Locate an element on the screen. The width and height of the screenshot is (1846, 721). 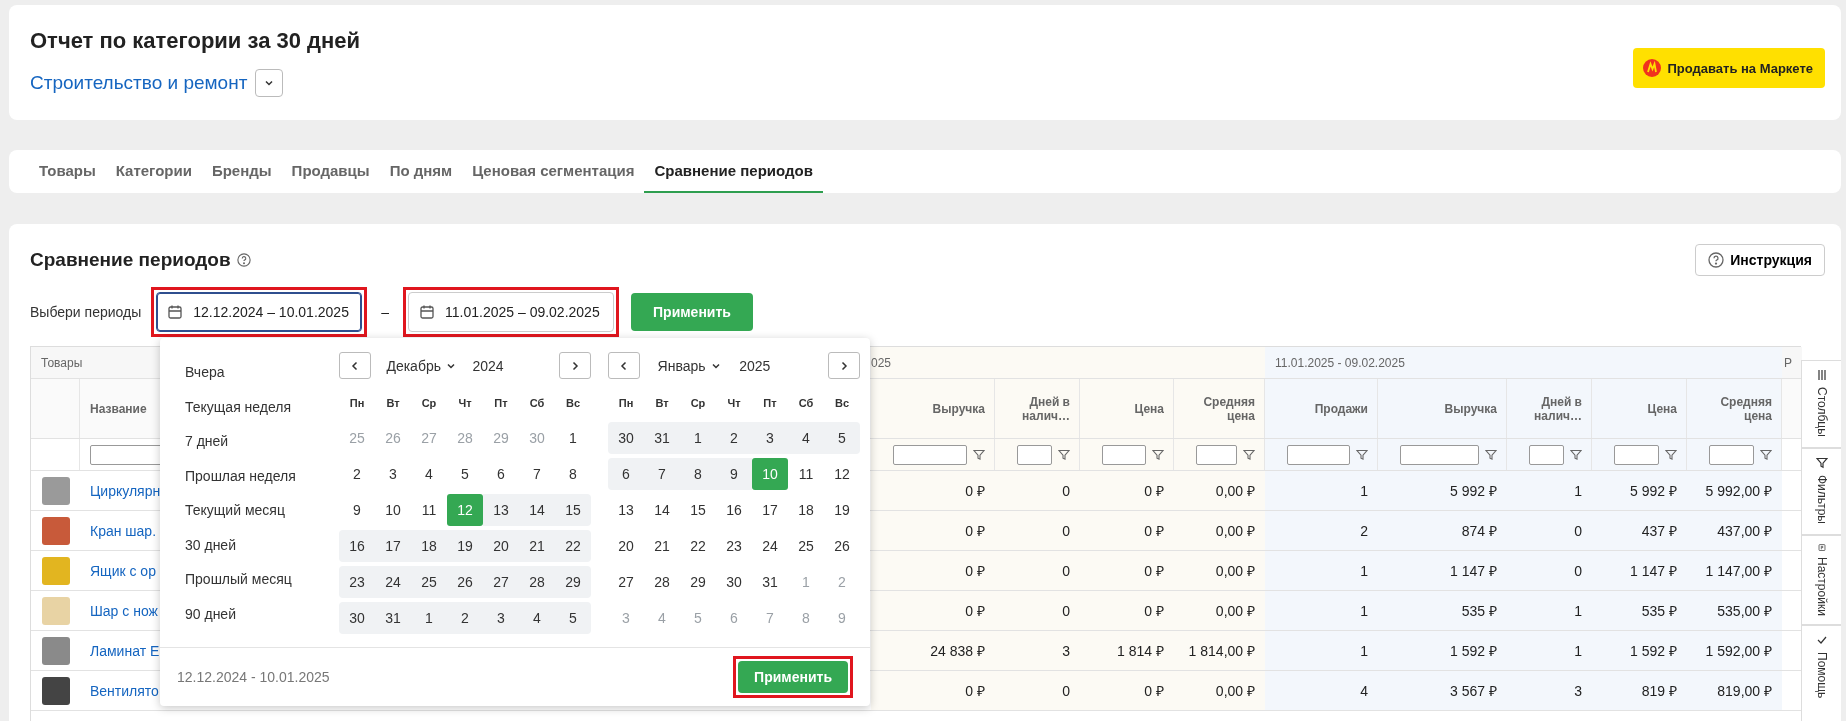
preset-option: 90 дней is located at coordinates (210, 613).